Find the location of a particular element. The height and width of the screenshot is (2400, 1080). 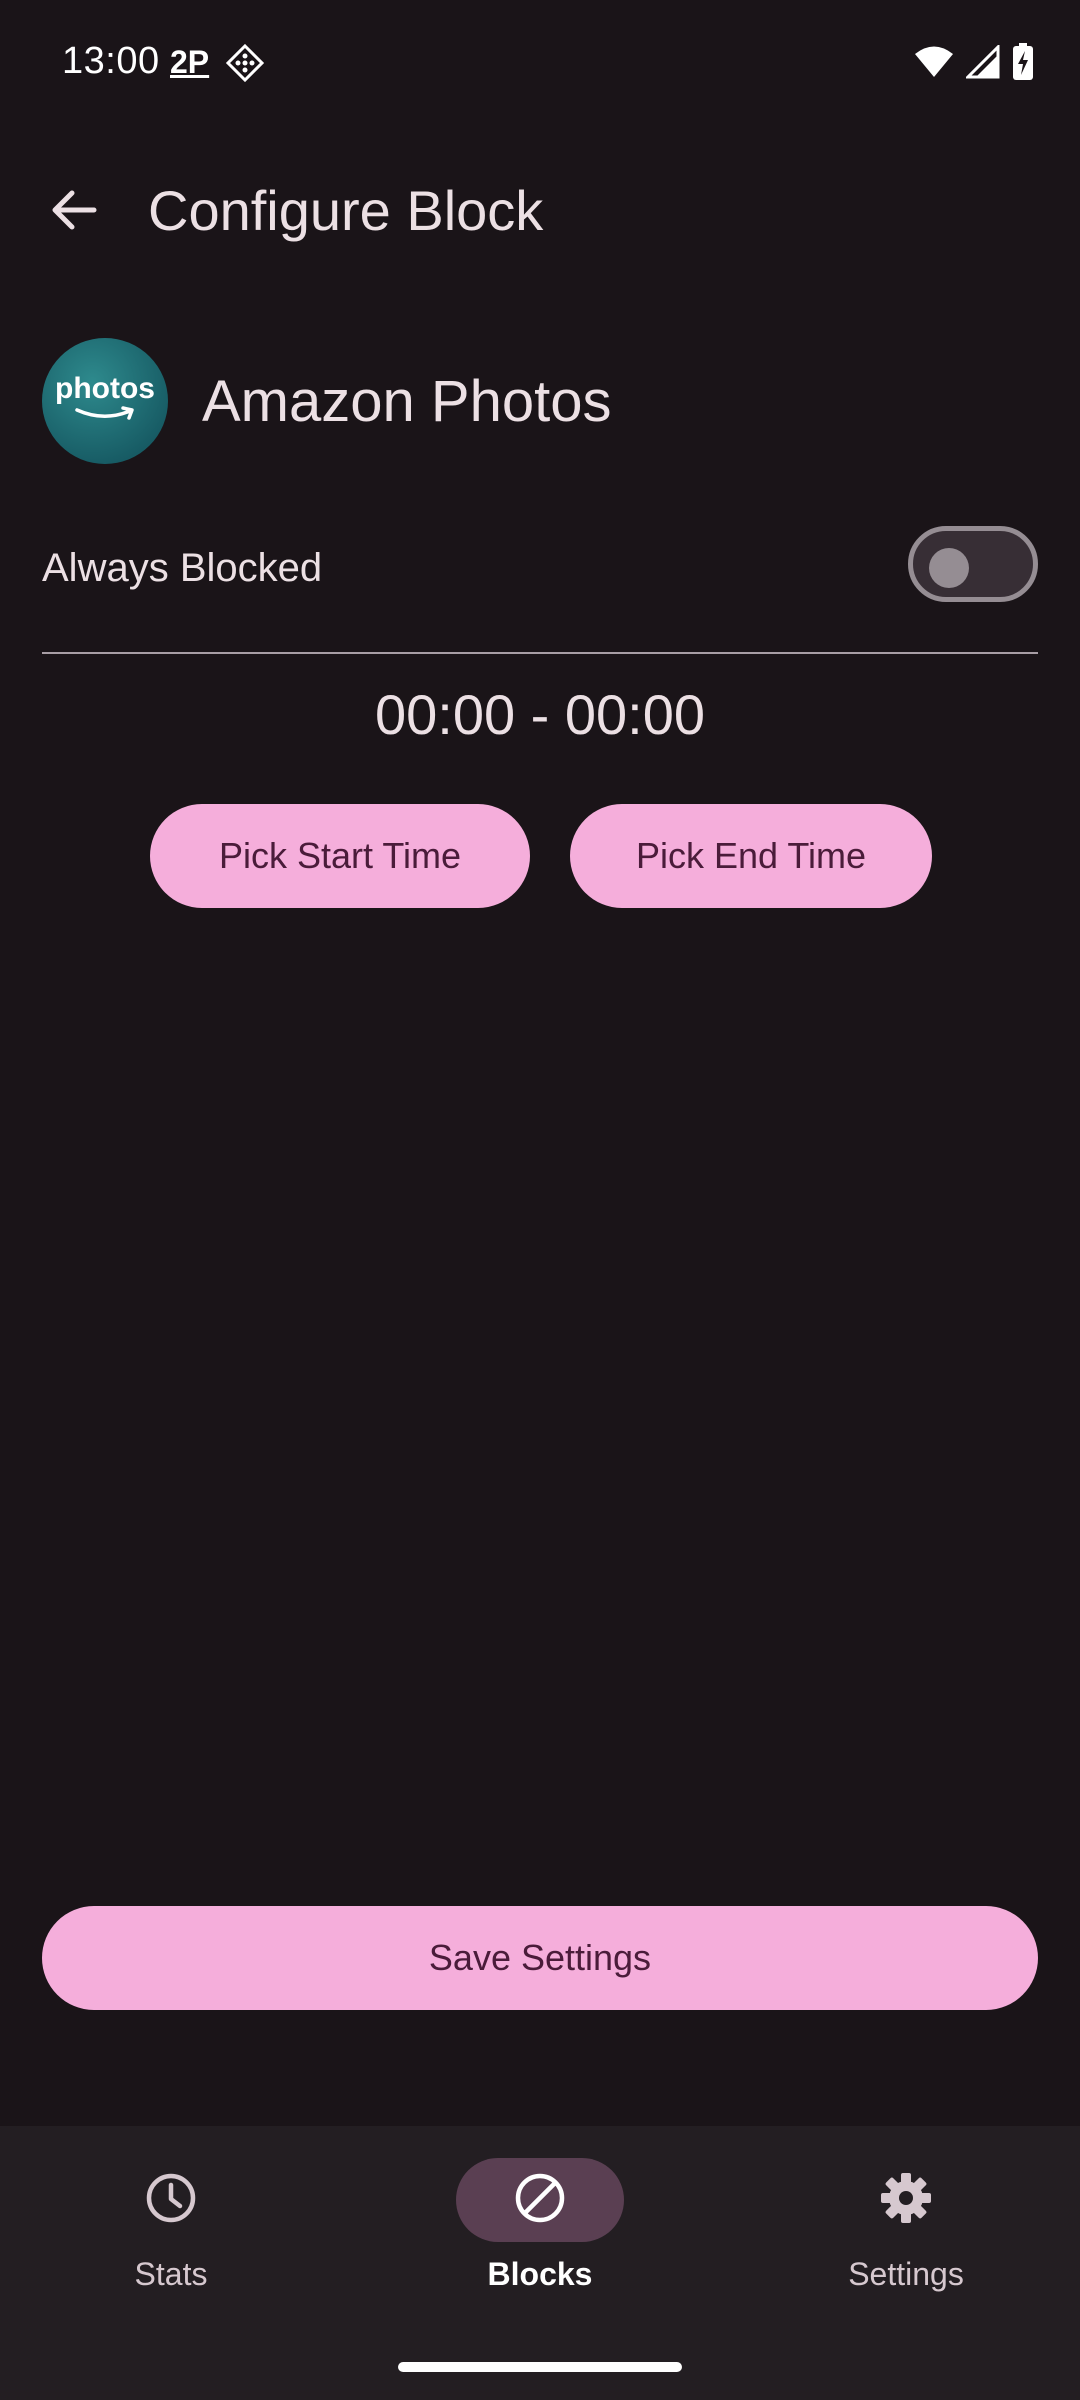

status-icons is located at coordinates (974, 64).